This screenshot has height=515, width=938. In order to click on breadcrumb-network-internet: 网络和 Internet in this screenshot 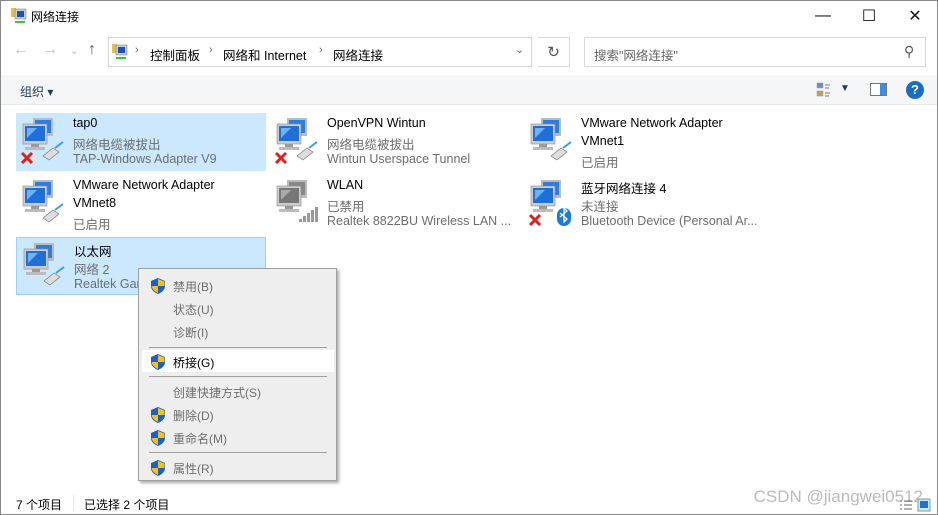, I will do `click(264, 54)`.